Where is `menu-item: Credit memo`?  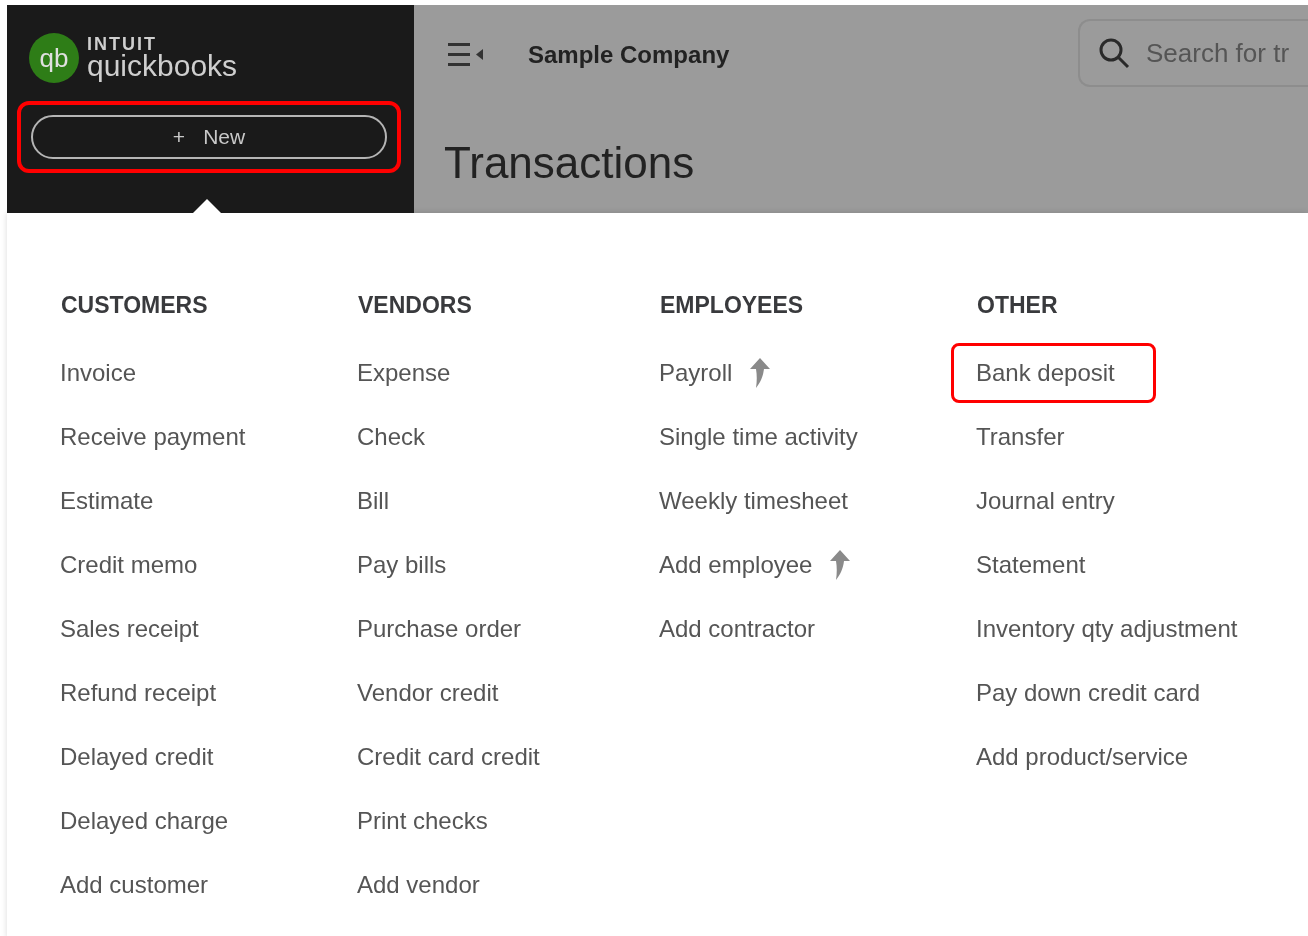 menu-item: Credit memo is located at coordinates (129, 565).